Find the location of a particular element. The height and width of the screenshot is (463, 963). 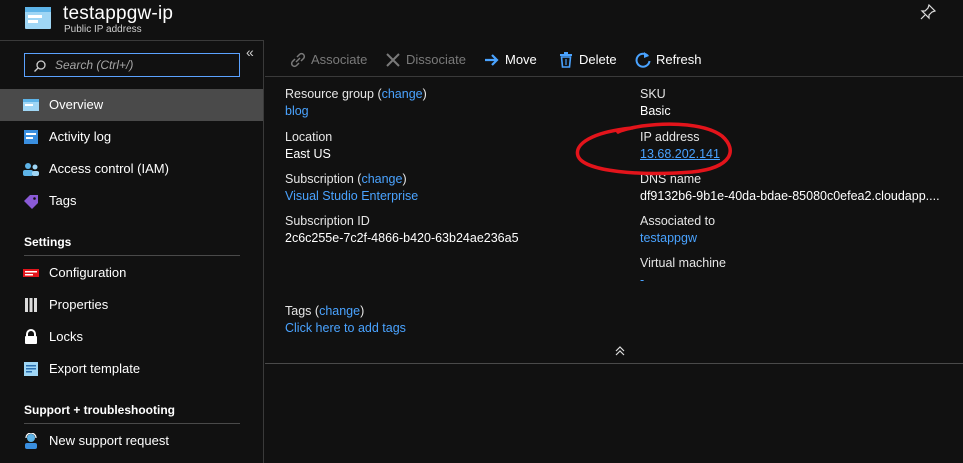

sidebar-item-access-control: Access control (IAM) is located at coordinates (131, 169).